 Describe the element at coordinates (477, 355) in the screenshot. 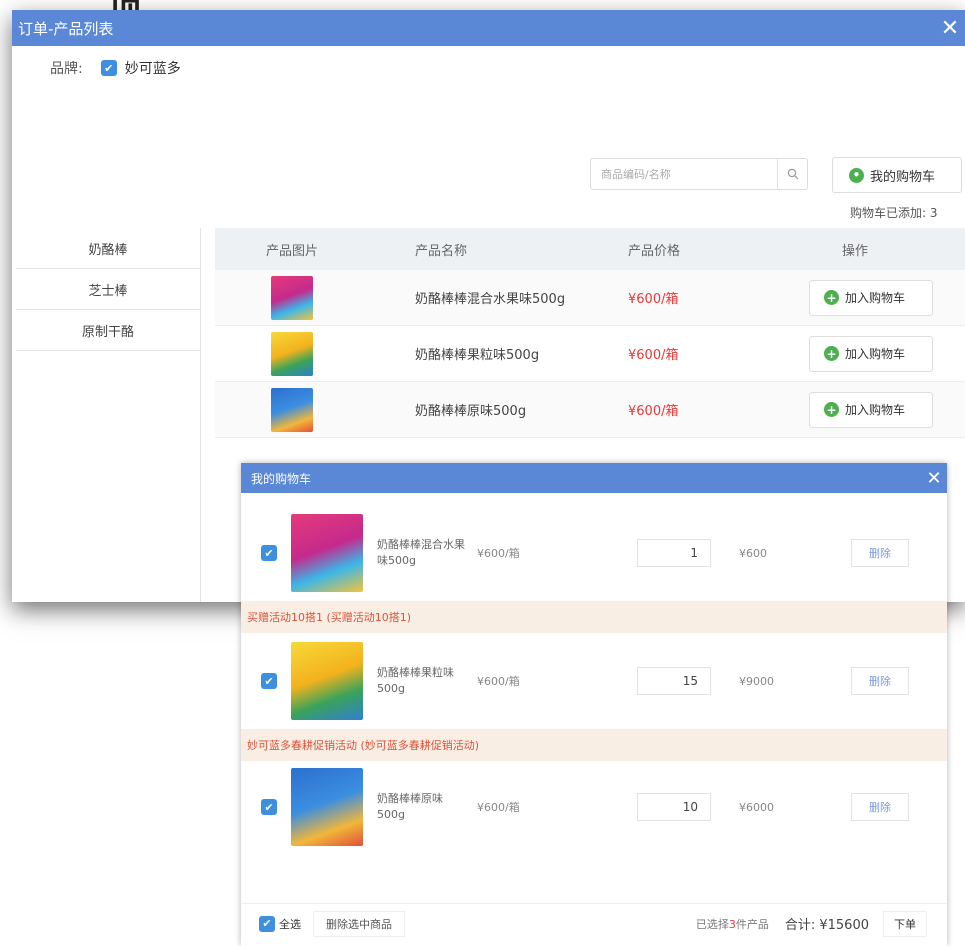

I see `product-name: 奶酪棒棒果粒味500g` at that location.